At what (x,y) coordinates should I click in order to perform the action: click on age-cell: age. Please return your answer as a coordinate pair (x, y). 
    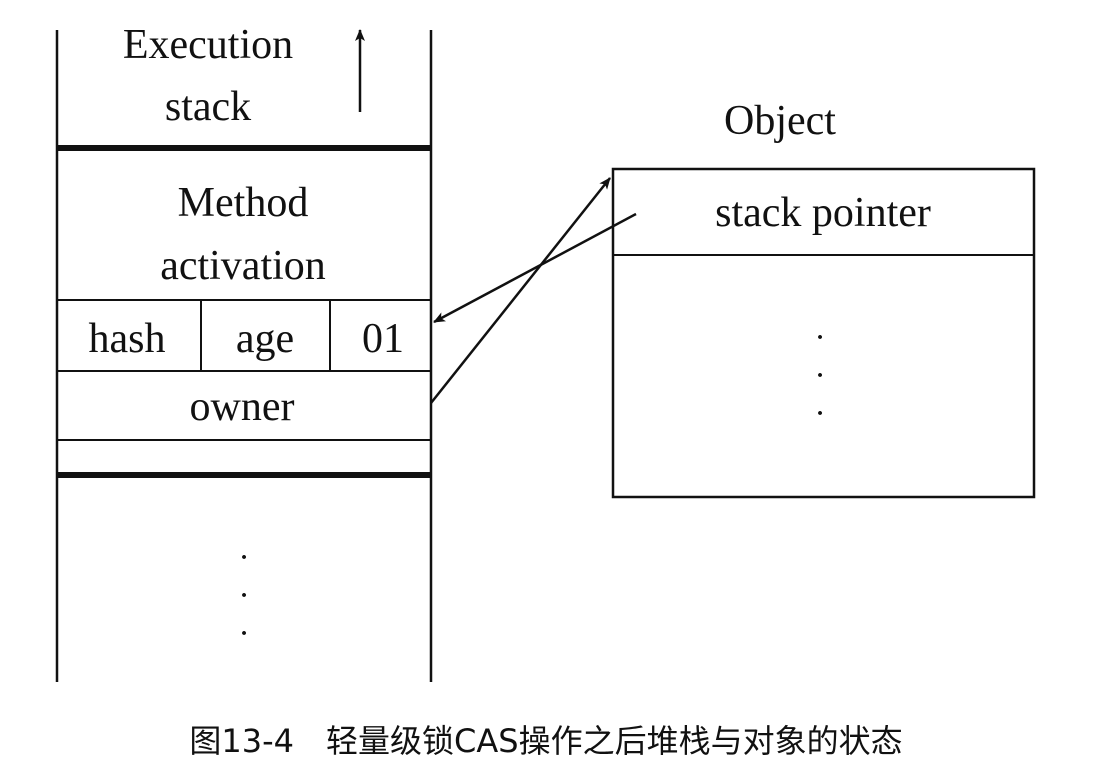
    Looking at the image, I should click on (265, 339).